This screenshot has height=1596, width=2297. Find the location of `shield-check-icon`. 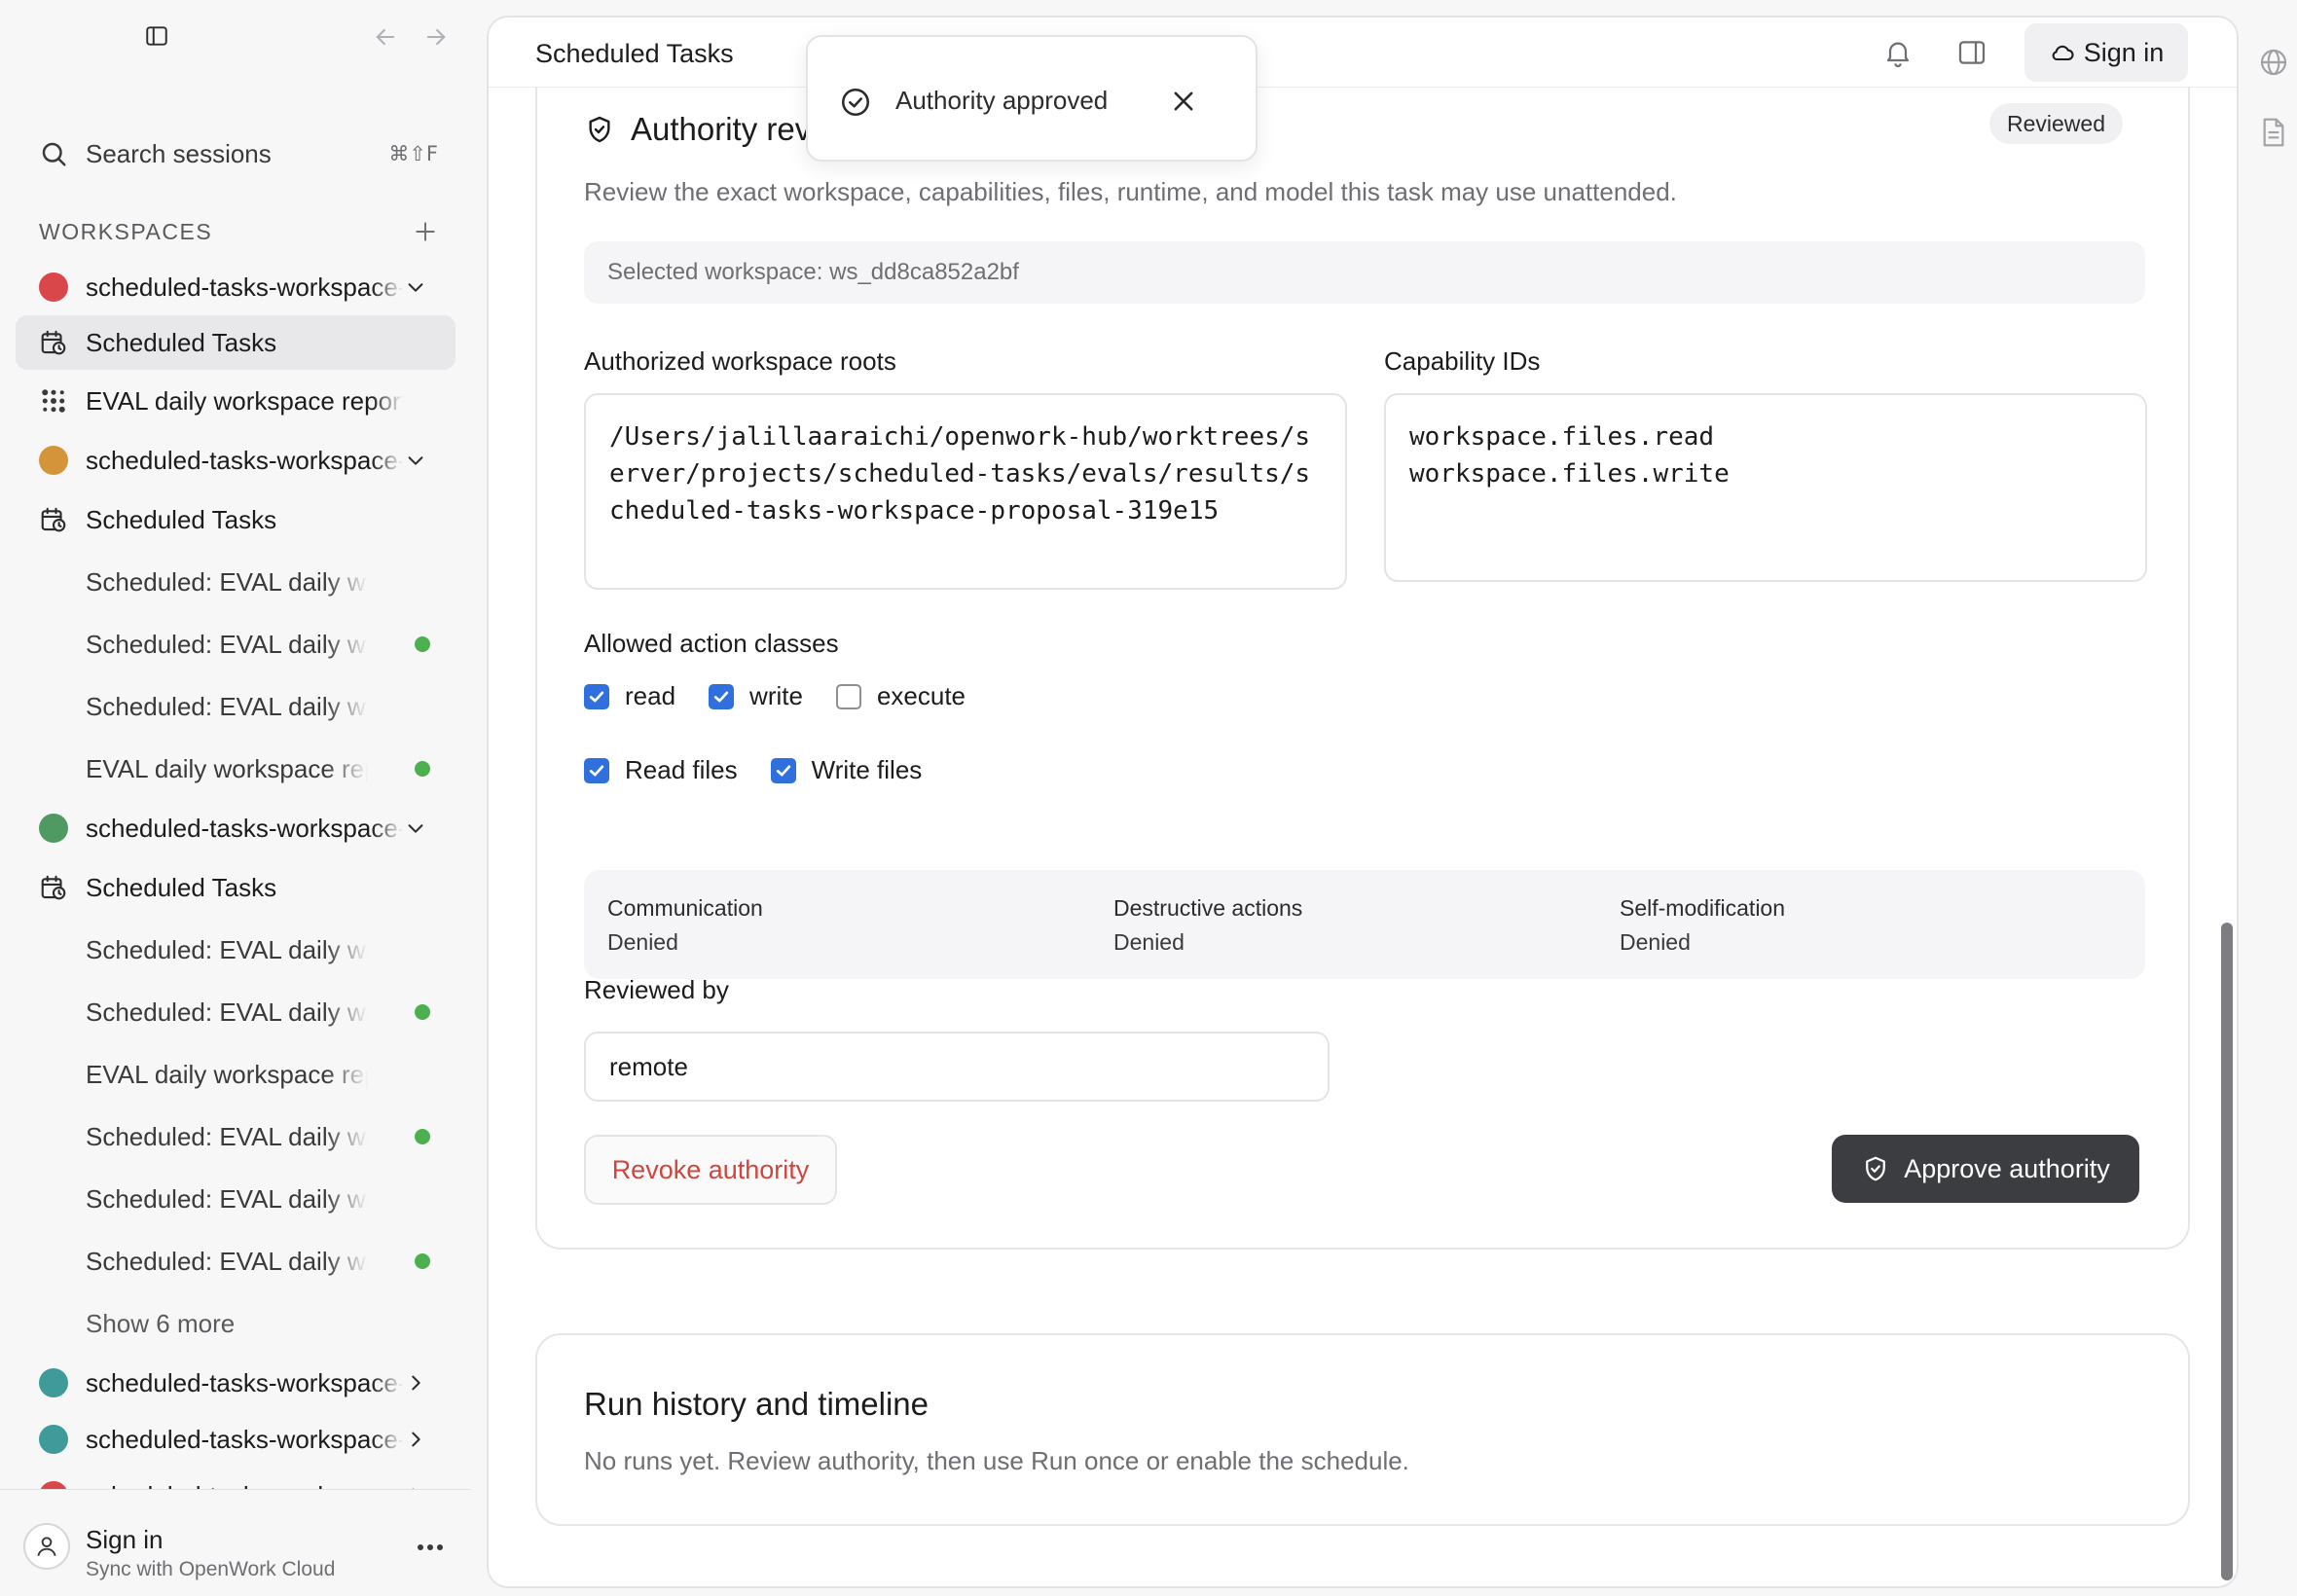

shield-check-icon is located at coordinates (1876, 1168).